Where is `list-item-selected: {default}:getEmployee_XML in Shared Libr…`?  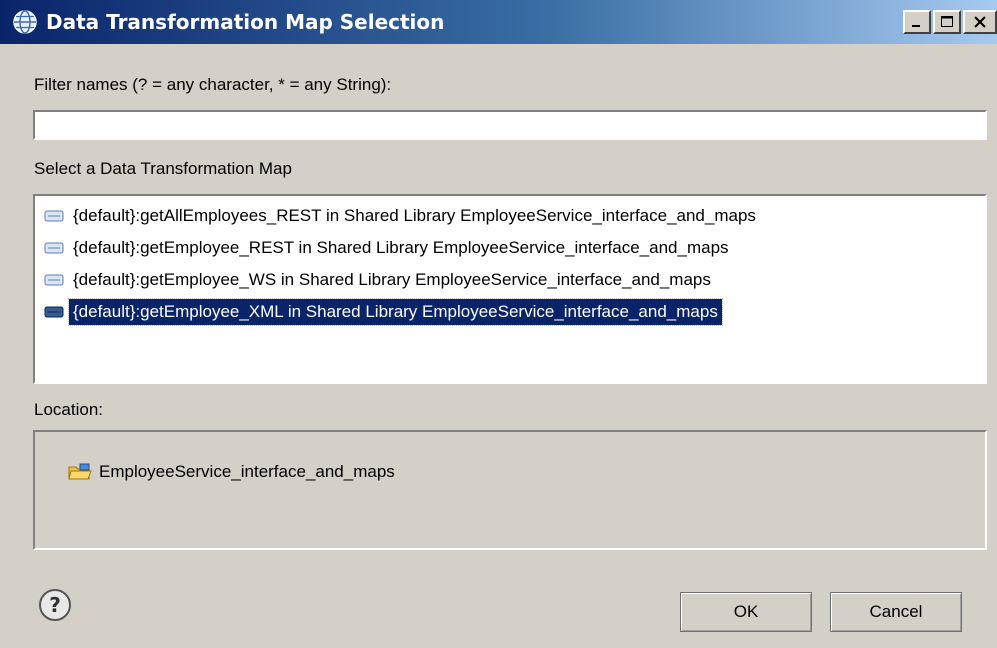
list-item-selected: {default}:getEmployee_XML in Shared Libr… is located at coordinates (383, 312).